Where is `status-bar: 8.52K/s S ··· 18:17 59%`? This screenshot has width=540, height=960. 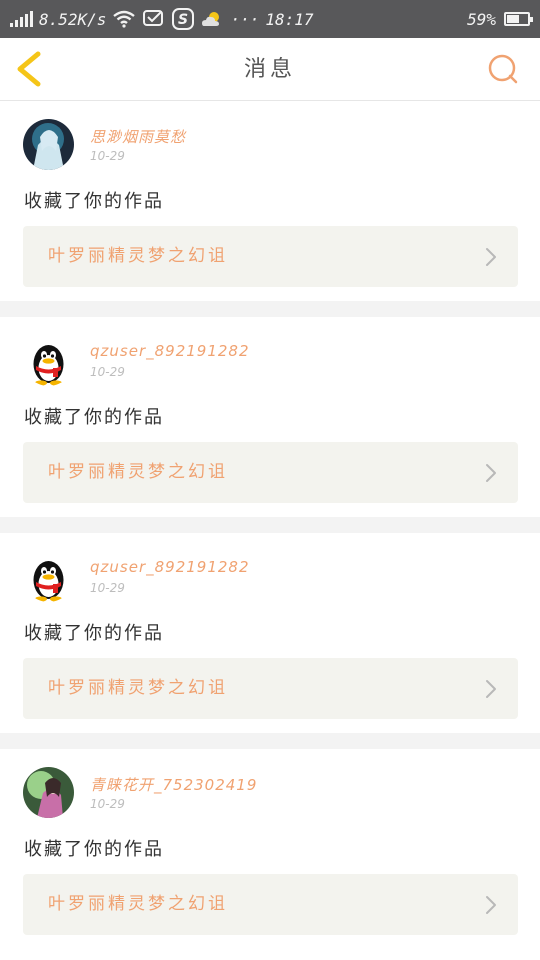
status-bar: 8.52K/s S ··· 18:17 59% is located at coordinates (270, 19).